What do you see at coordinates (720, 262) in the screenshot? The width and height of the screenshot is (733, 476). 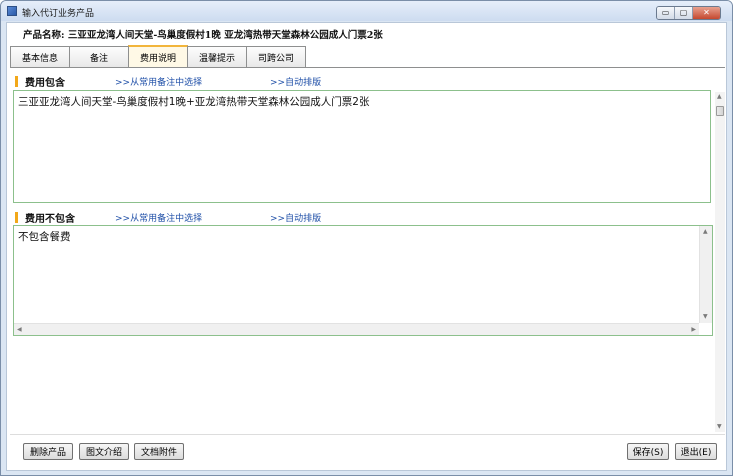 I see `panel-vertical-scrollbar: ▲ ▼` at bounding box center [720, 262].